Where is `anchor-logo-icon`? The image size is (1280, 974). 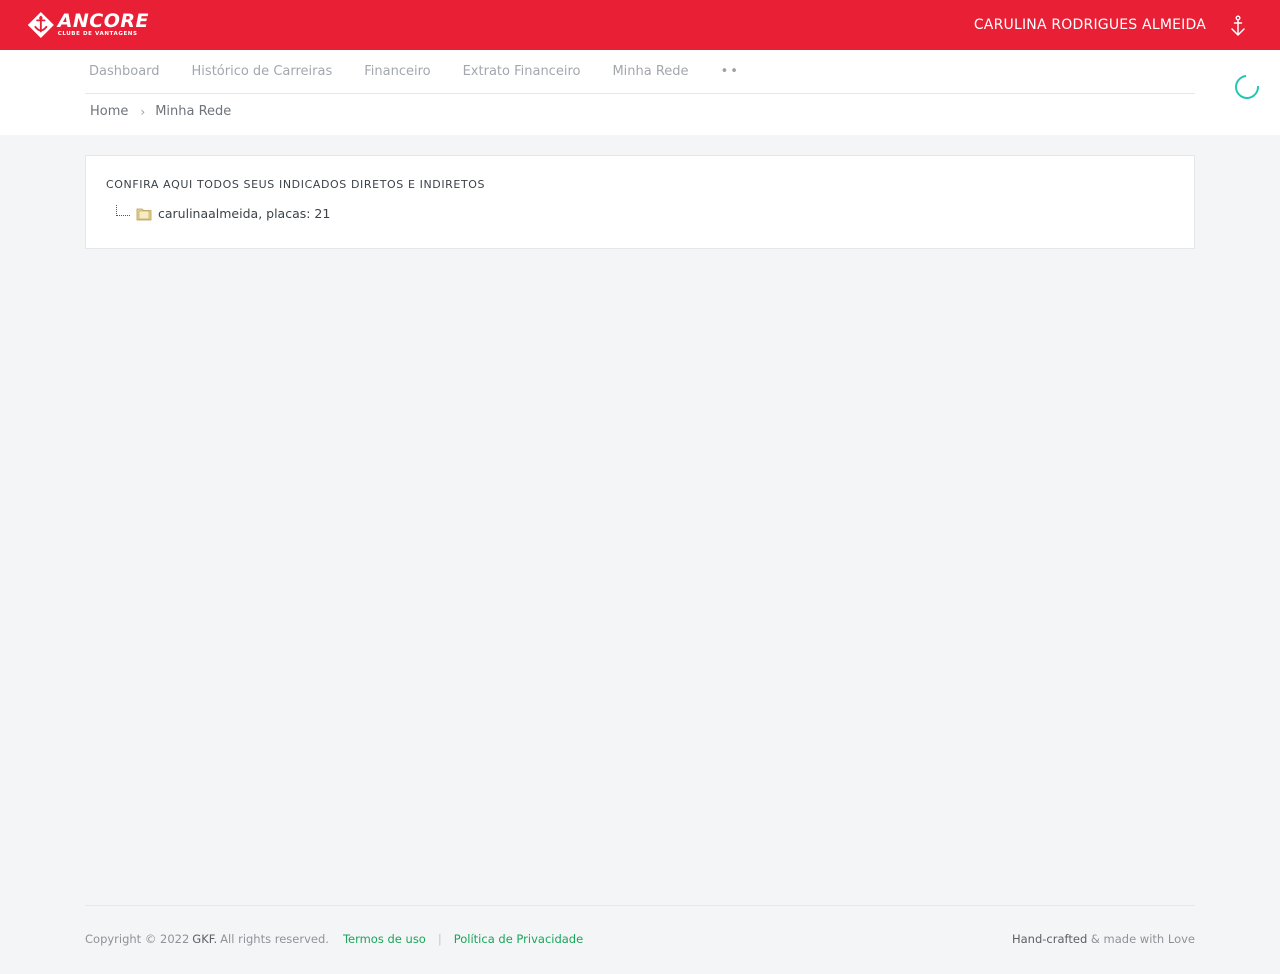 anchor-logo-icon is located at coordinates (40, 25).